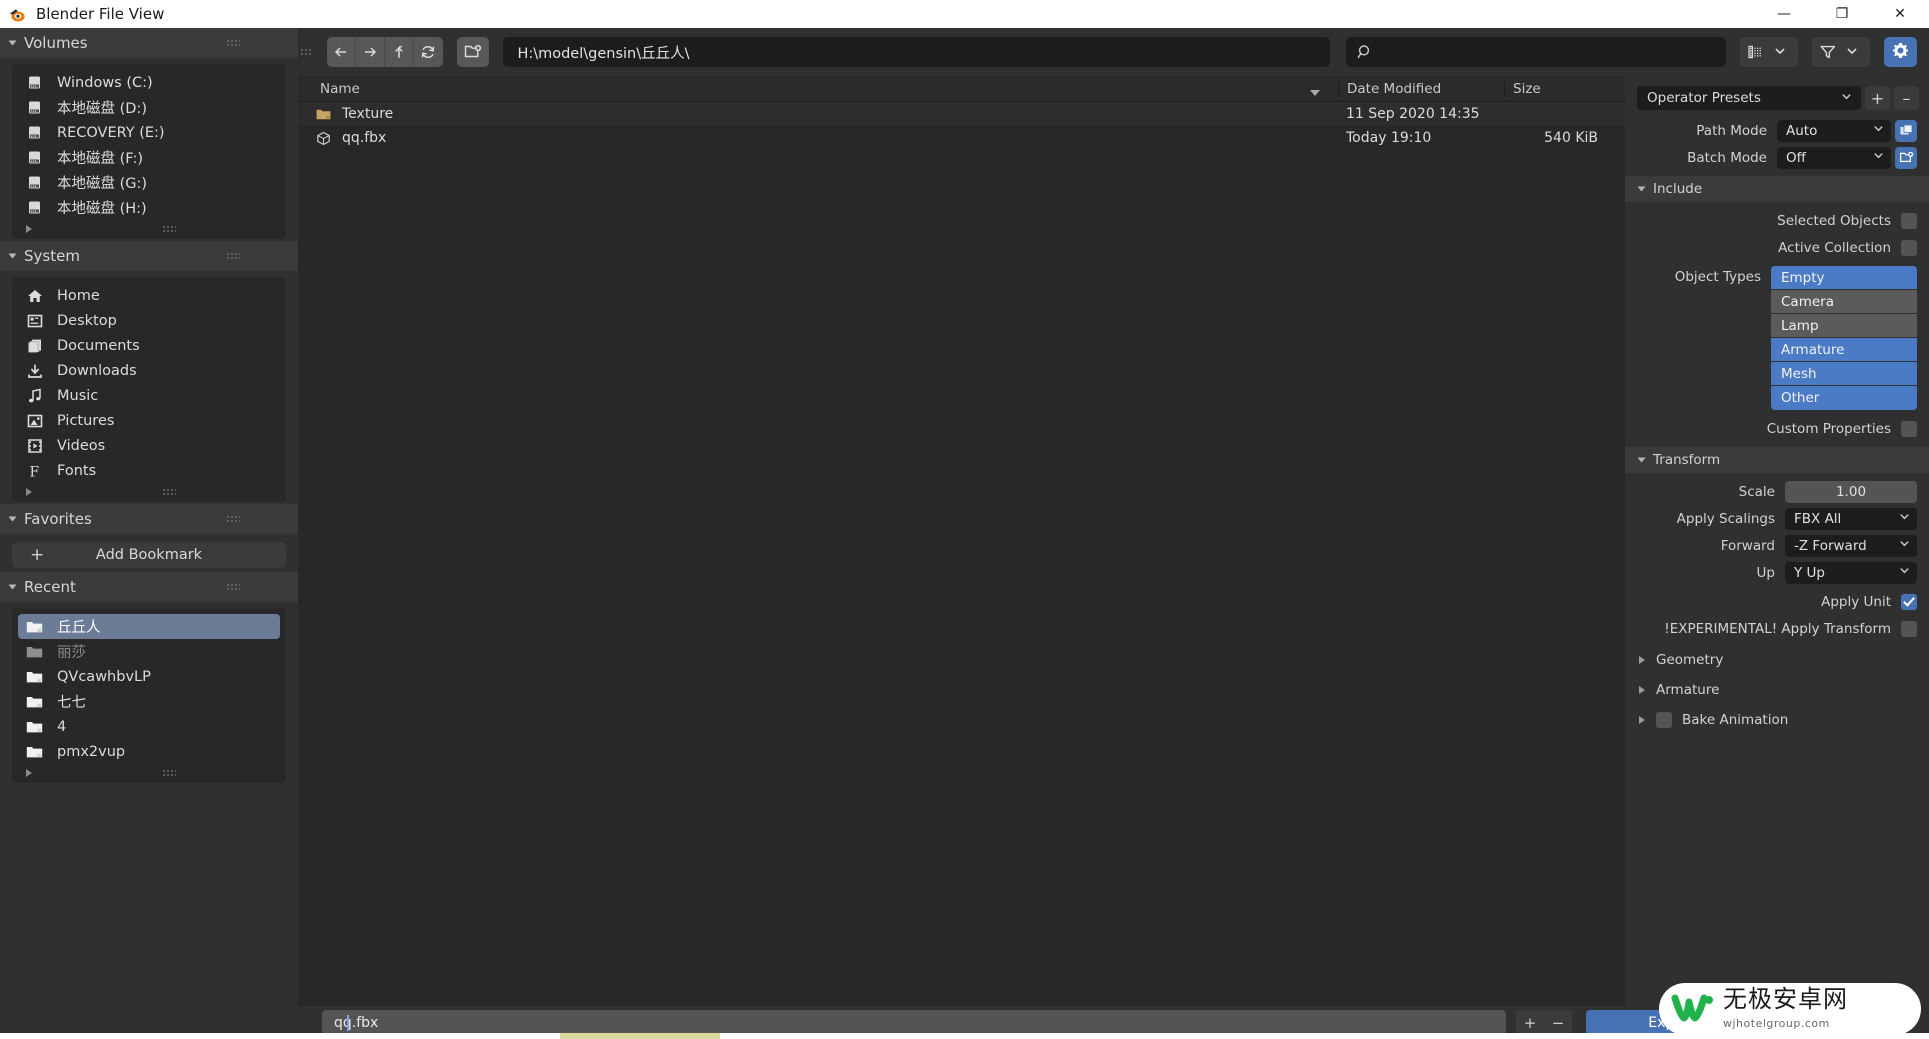  What do you see at coordinates (149, 470) in the screenshot?
I see `sidebar-item-fonts: F Fonts` at bounding box center [149, 470].